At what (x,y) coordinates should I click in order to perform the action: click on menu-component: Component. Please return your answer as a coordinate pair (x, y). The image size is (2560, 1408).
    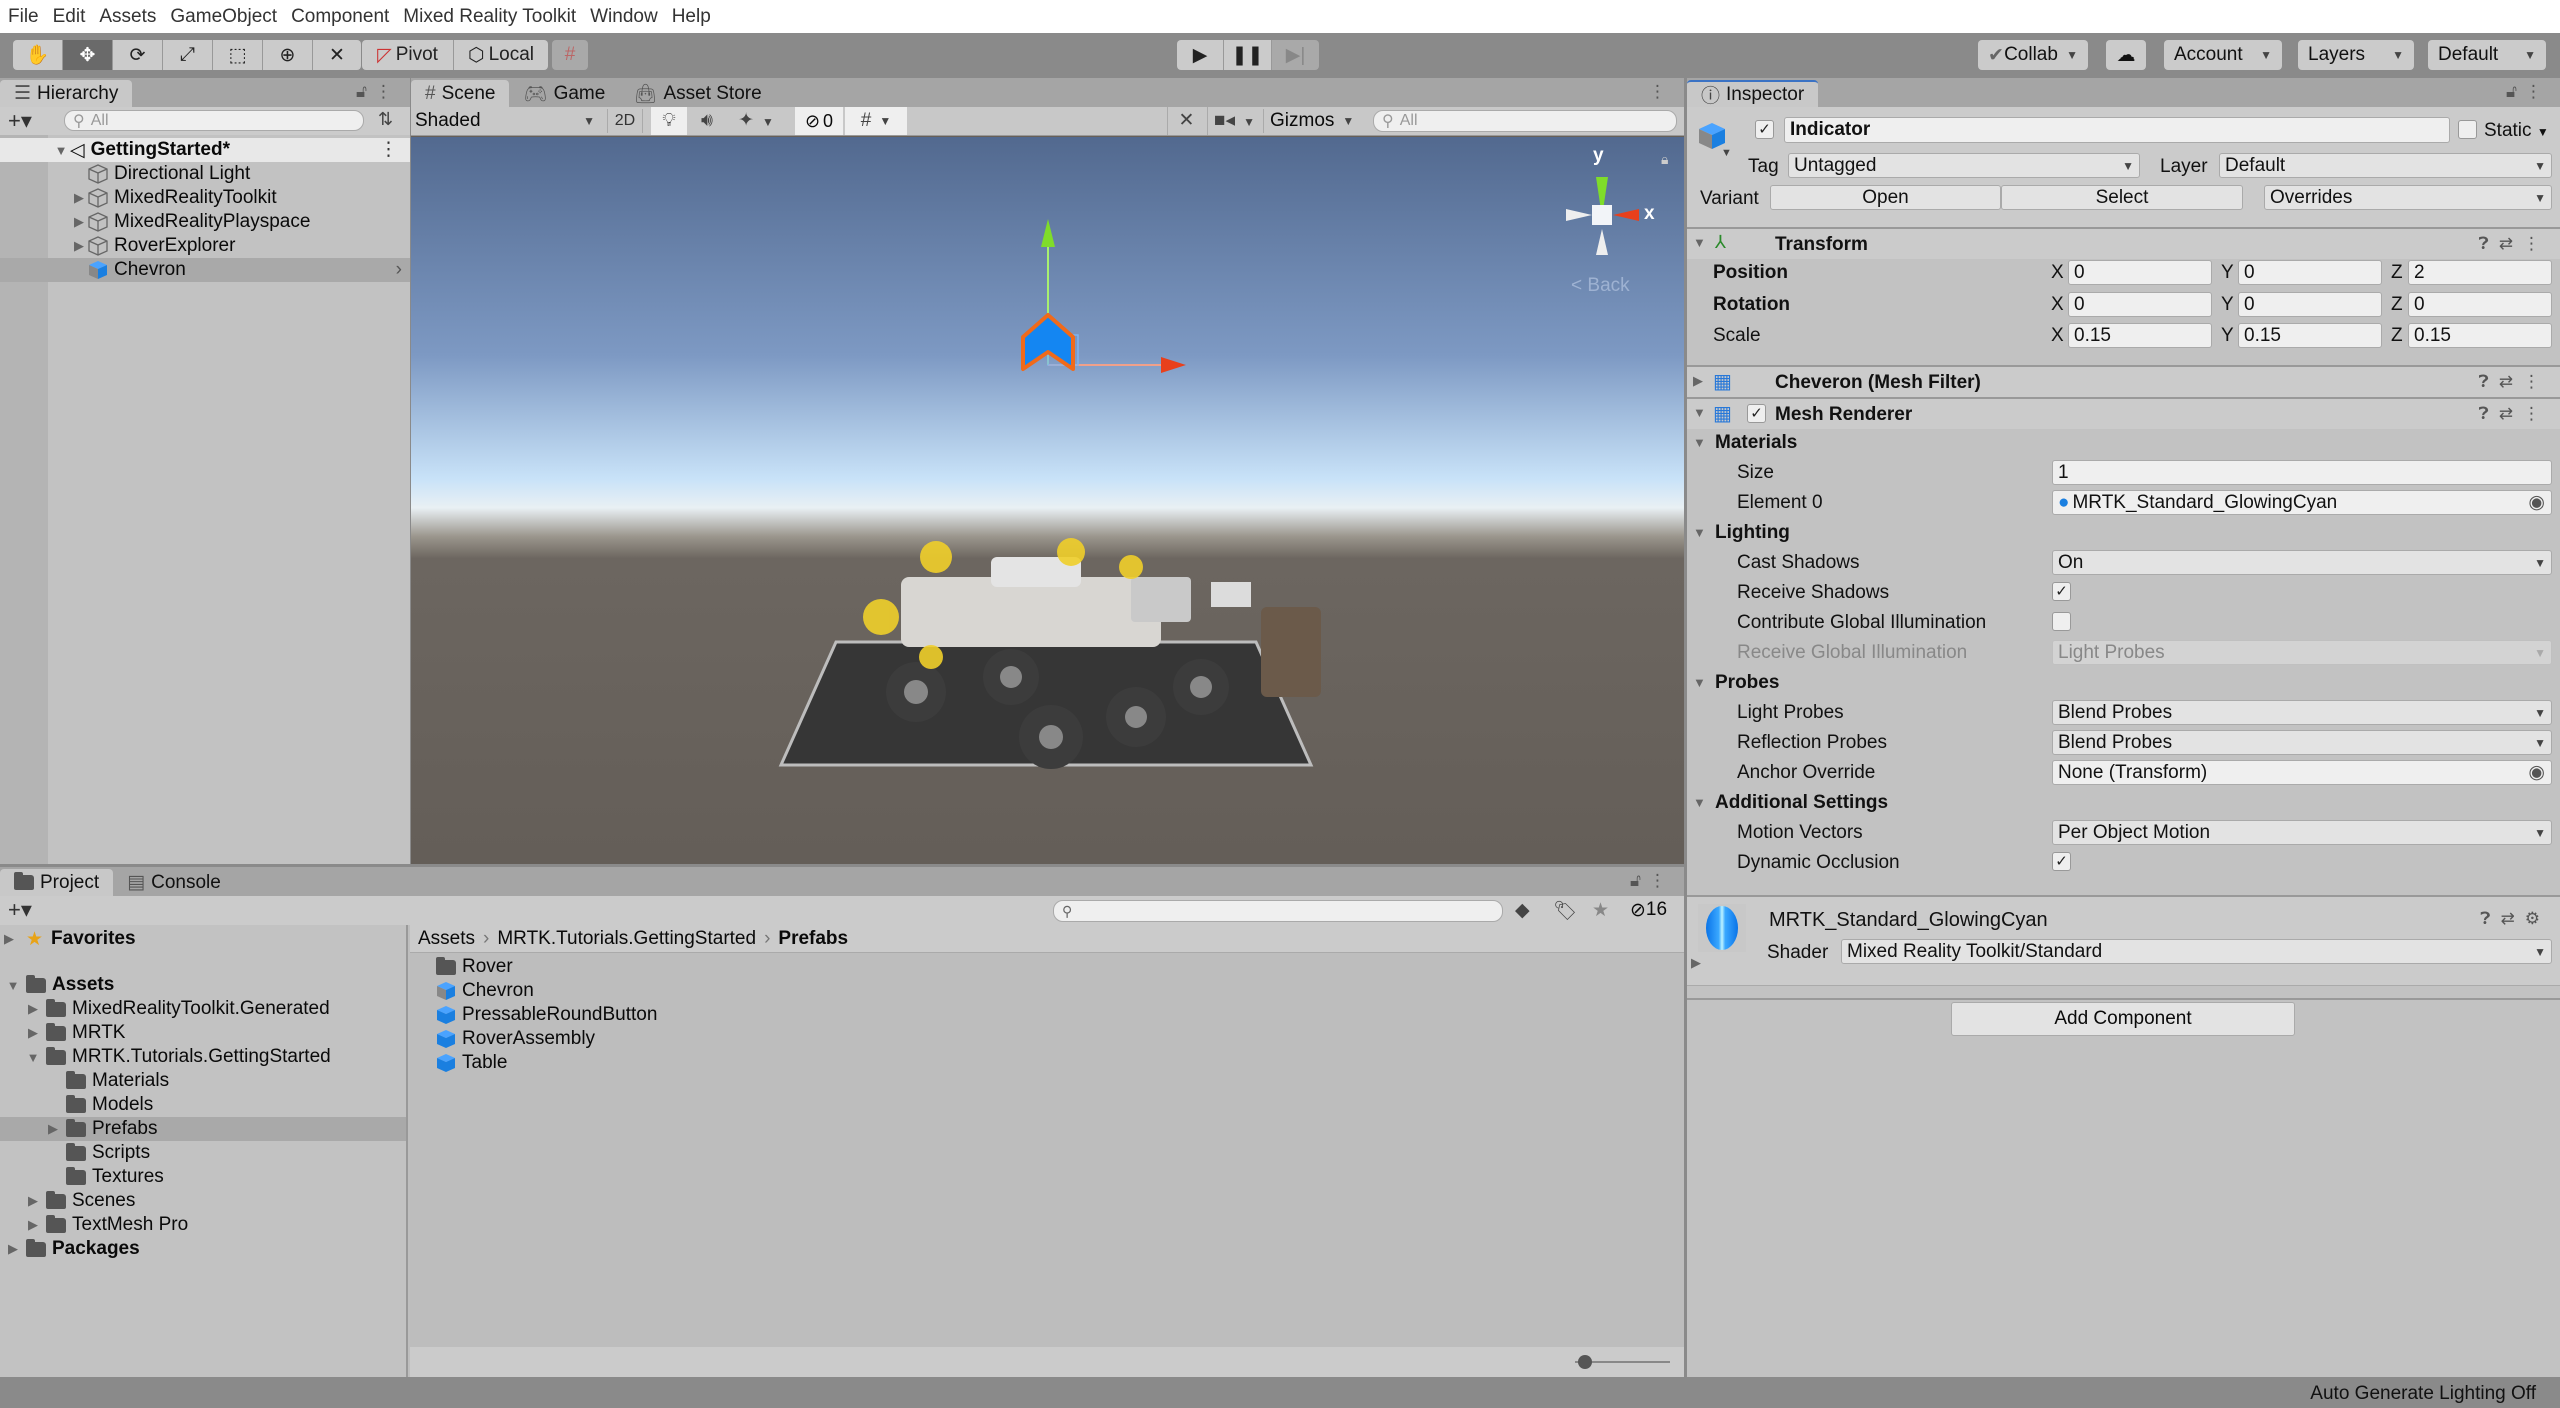
    Looking at the image, I should click on (340, 17).